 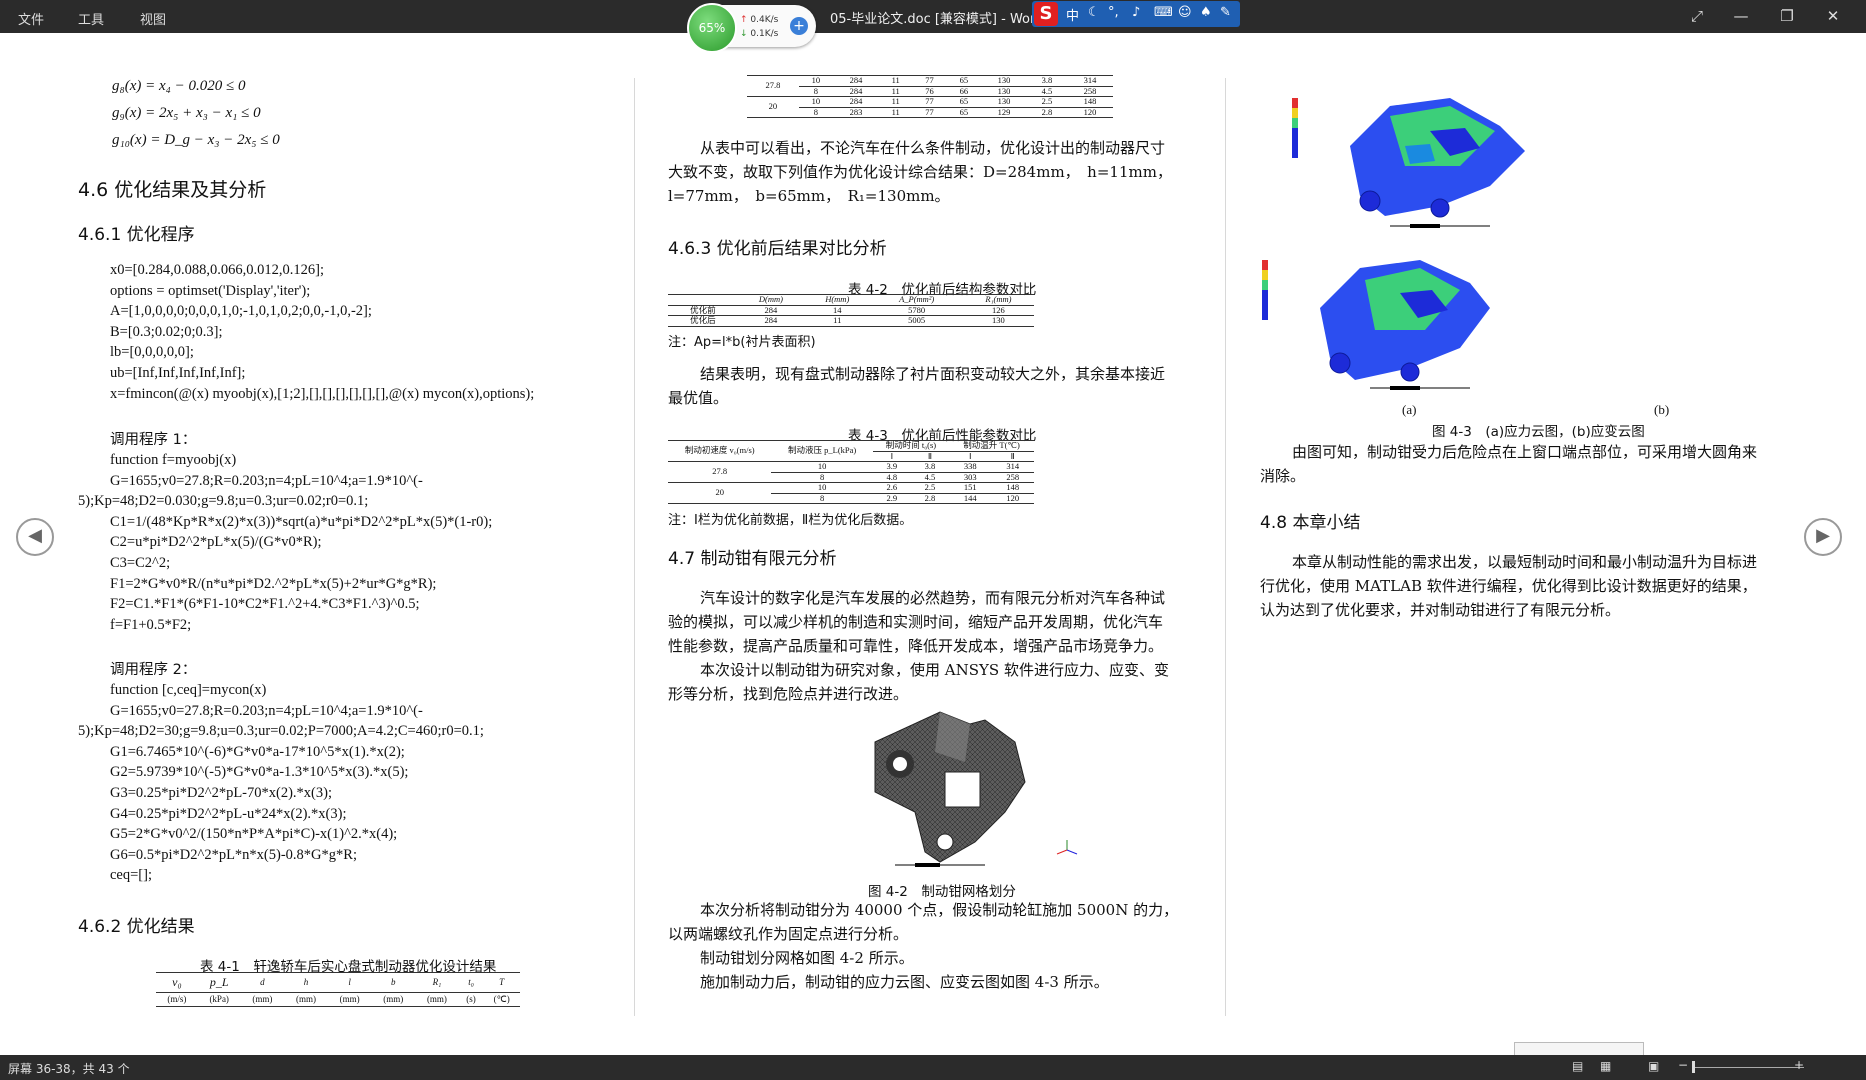 What do you see at coordinates (1283, 476) in the screenshot?
I see `paragraph-danger-line2: 消除。` at bounding box center [1283, 476].